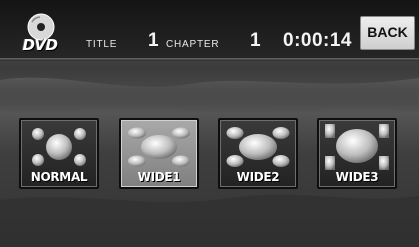 This screenshot has width=419, height=247. I want to click on aspect-wide1-icon, so click(159, 147).